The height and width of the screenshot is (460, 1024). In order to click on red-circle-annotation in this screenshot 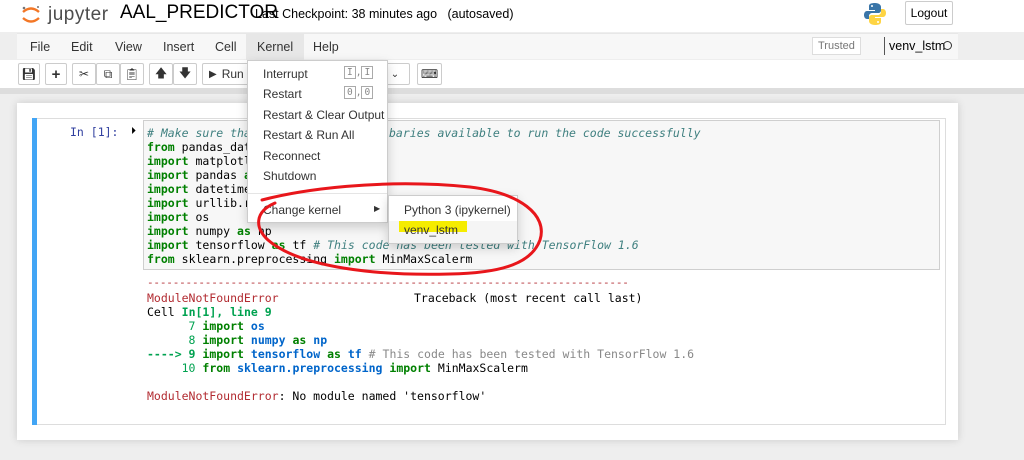, I will do `click(400, 229)`.